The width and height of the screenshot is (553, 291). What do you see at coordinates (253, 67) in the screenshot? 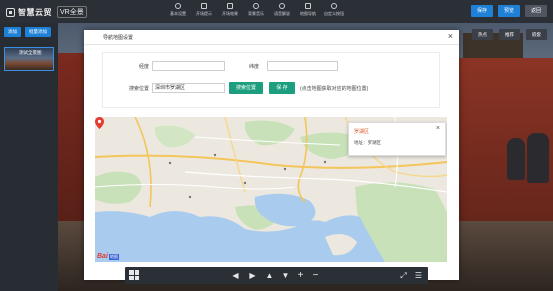
I see `latitude-label: 纬度` at bounding box center [253, 67].